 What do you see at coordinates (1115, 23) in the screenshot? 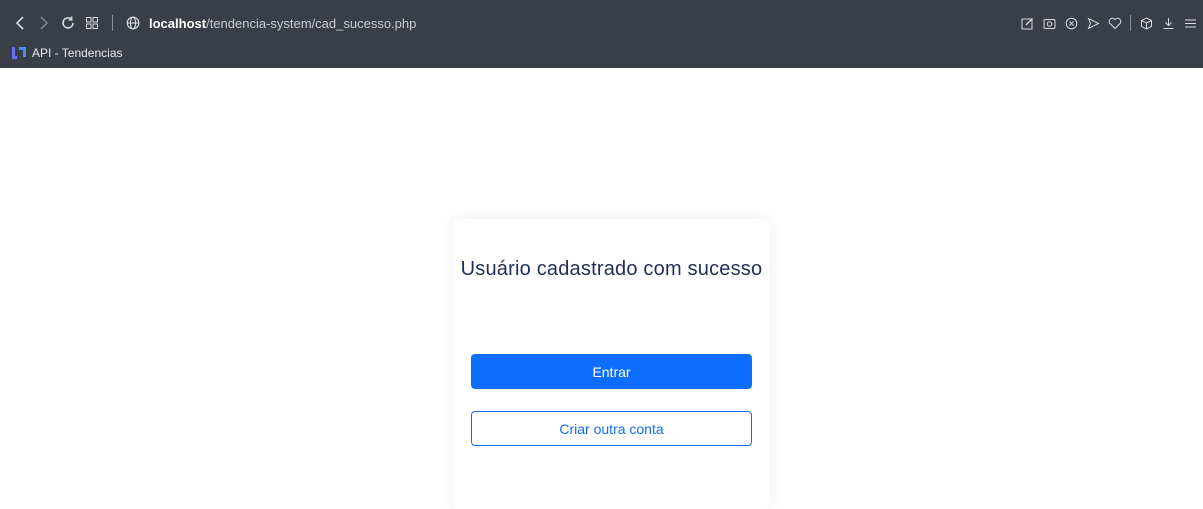
I see `heart-icon` at bounding box center [1115, 23].